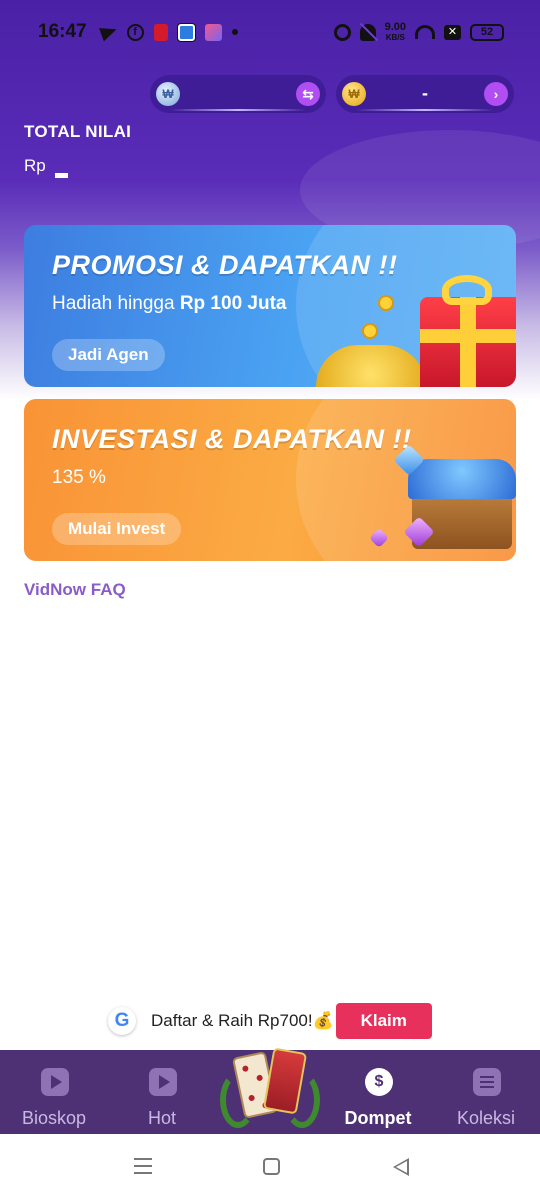 Image resolution: width=540 pixels, height=1200 pixels. What do you see at coordinates (425, 32) in the screenshot?
I see `wifi-icon` at bounding box center [425, 32].